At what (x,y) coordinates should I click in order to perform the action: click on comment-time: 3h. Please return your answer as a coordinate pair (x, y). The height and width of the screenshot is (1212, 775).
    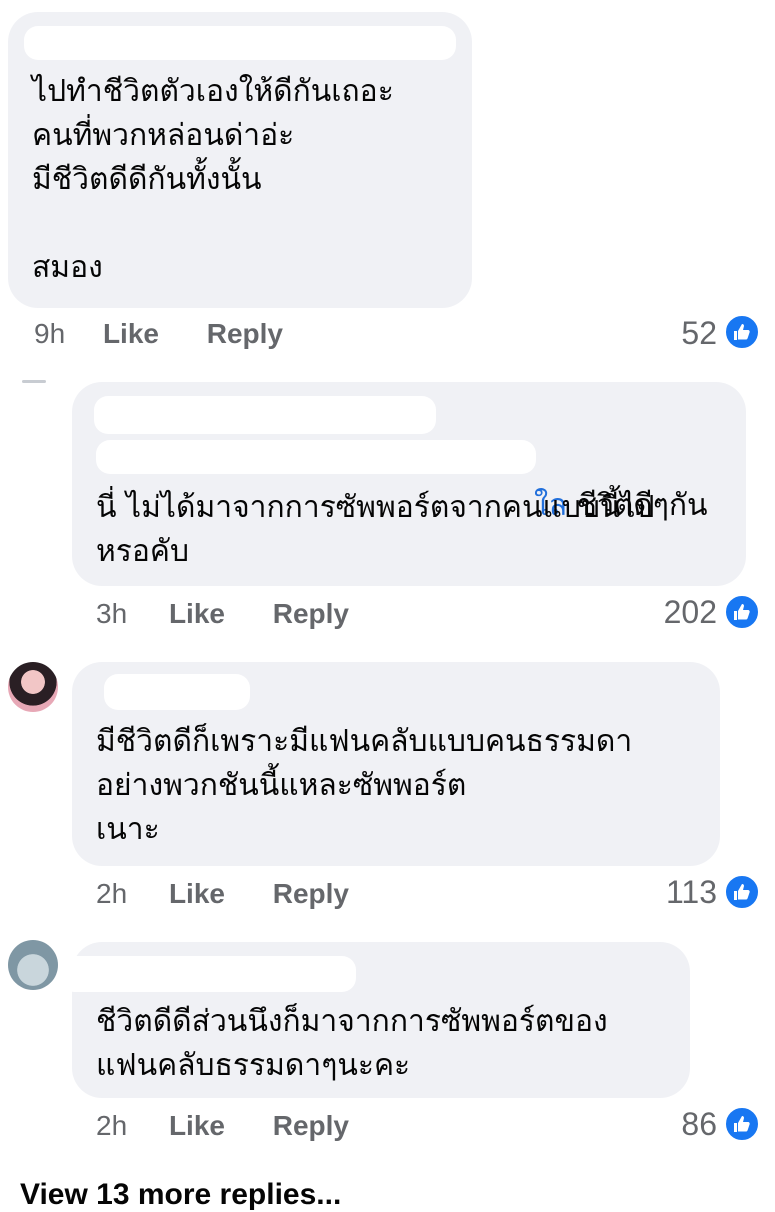
    Looking at the image, I should click on (112, 613).